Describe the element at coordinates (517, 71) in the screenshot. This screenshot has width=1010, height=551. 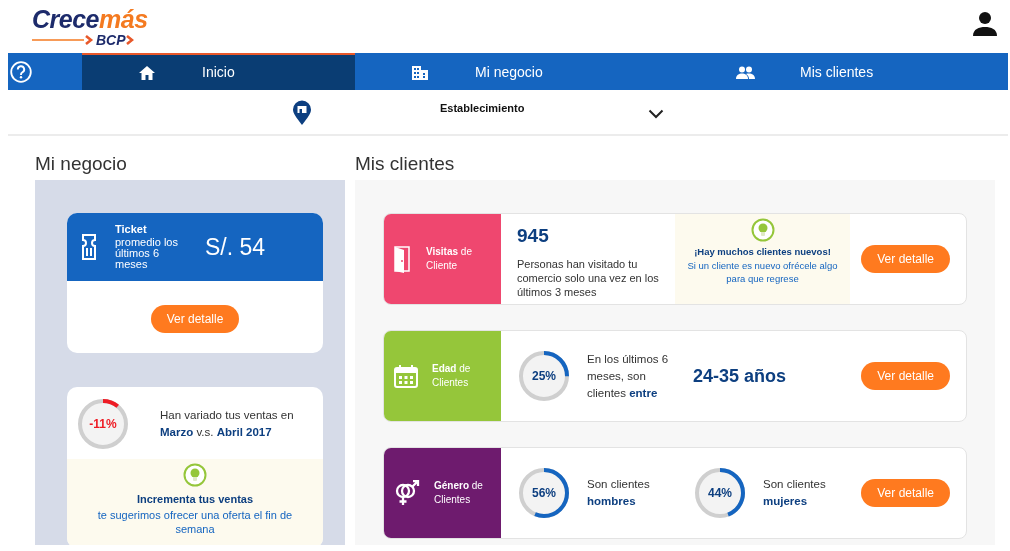
I see `nav-tab: Mi negocio` at that location.